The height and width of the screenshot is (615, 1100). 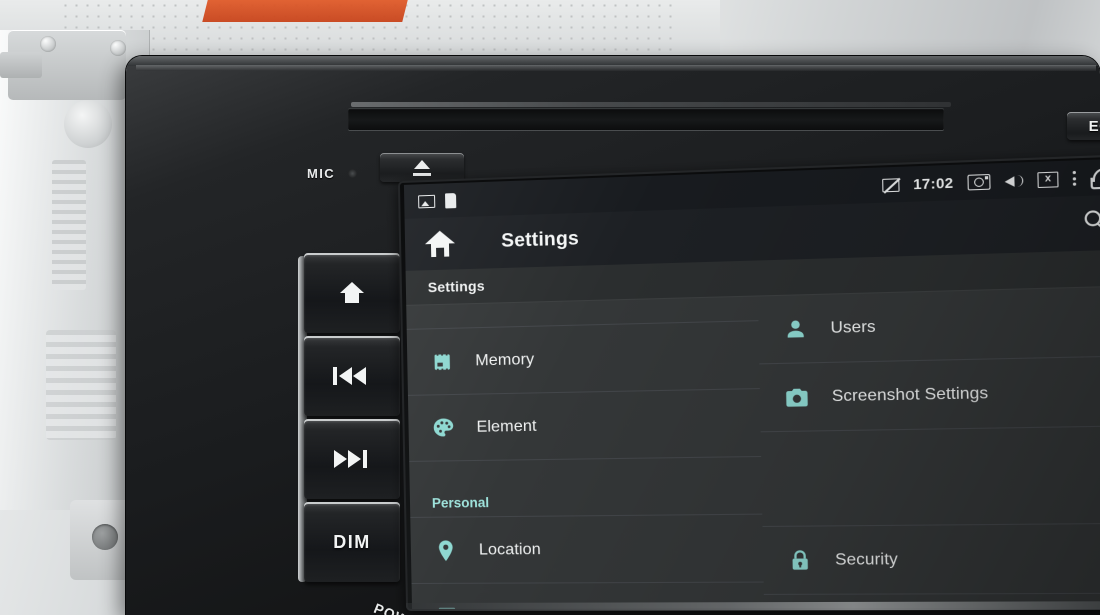 I want to click on left-button-column: DIM, so click(x=352, y=418).